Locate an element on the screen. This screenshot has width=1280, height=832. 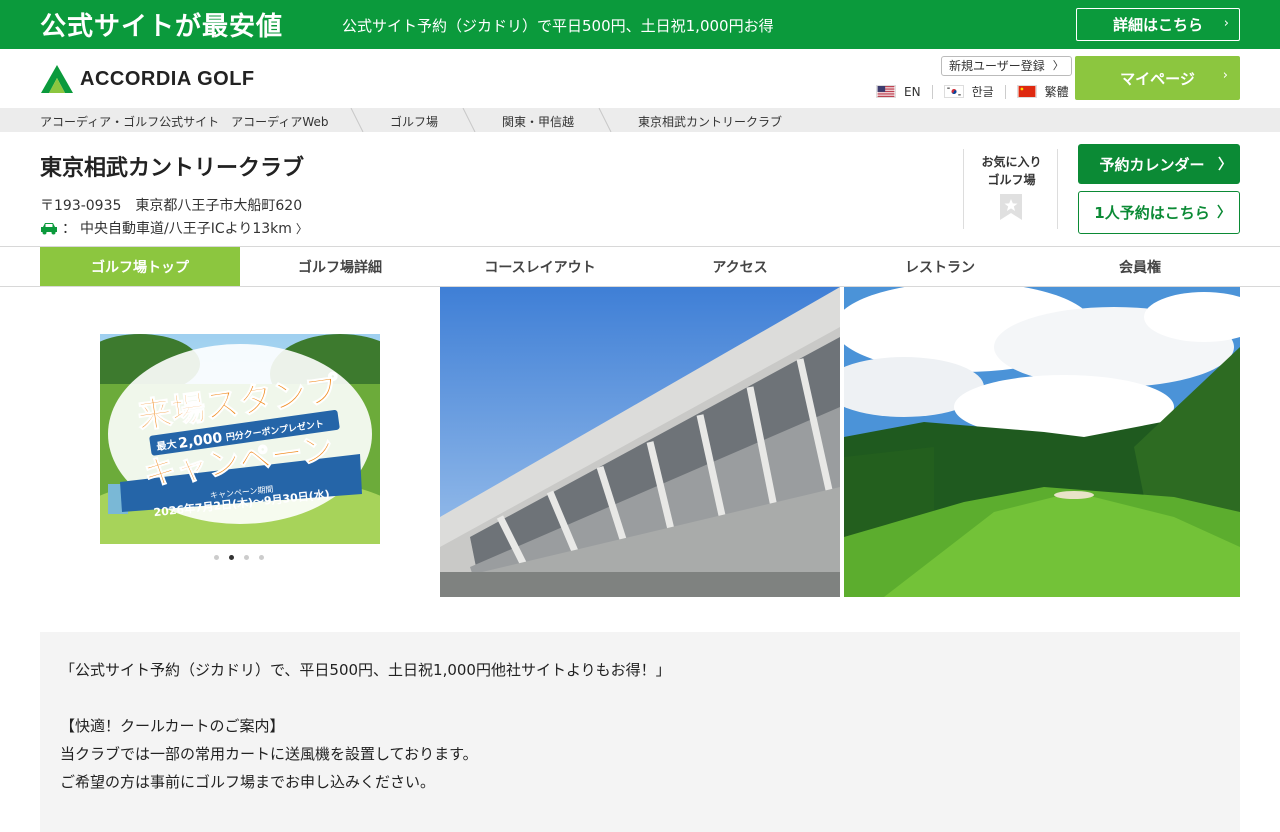
favorite-label-line1: お気に入り is located at coordinates (1011, 162).